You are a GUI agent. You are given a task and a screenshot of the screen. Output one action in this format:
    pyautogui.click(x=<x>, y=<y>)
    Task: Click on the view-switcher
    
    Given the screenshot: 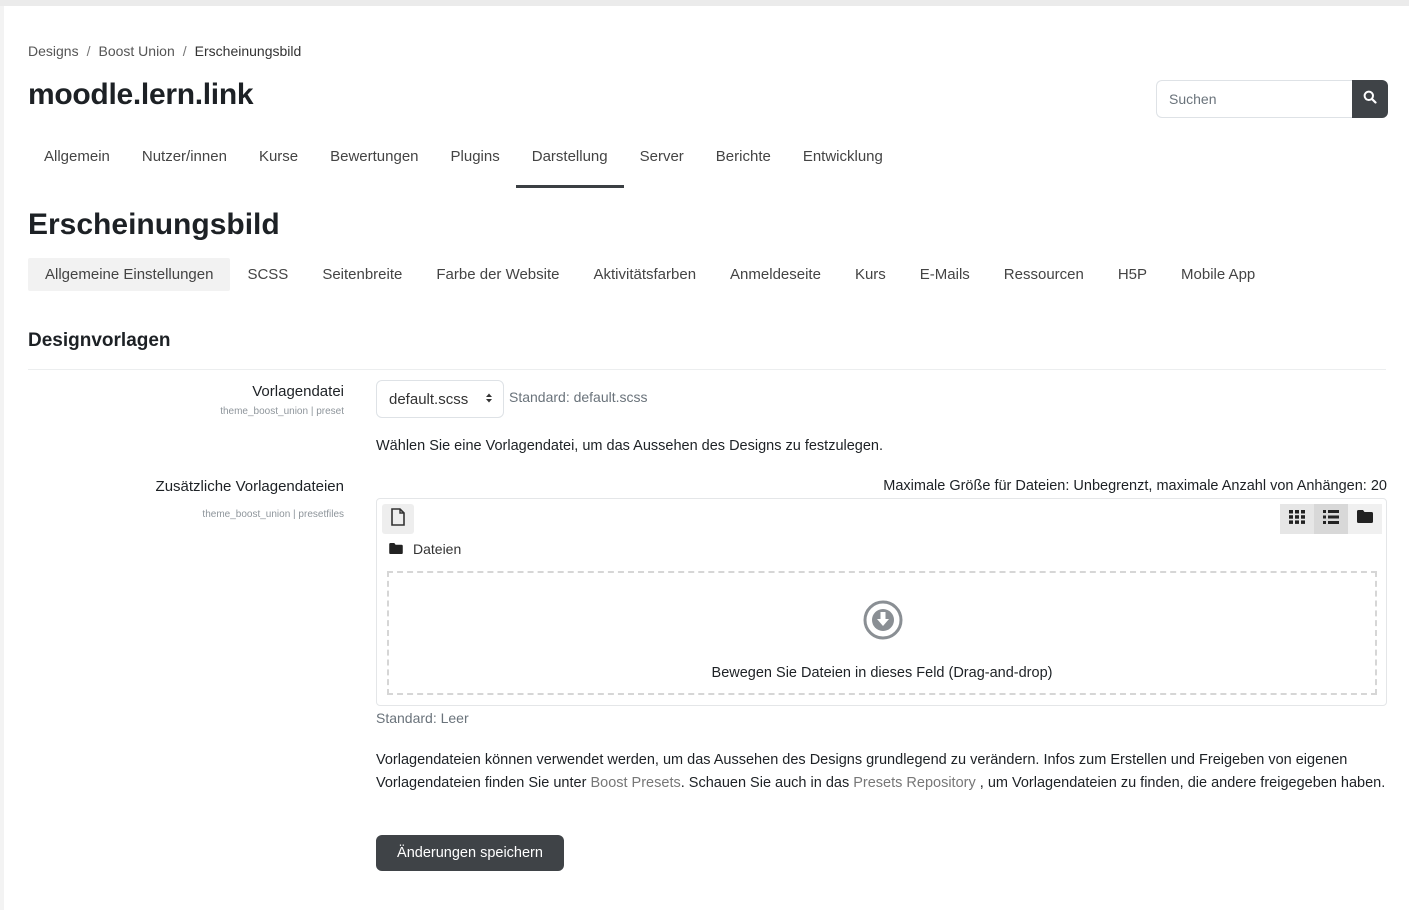 What is the action you would take?
    pyautogui.click(x=1331, y=519)
    